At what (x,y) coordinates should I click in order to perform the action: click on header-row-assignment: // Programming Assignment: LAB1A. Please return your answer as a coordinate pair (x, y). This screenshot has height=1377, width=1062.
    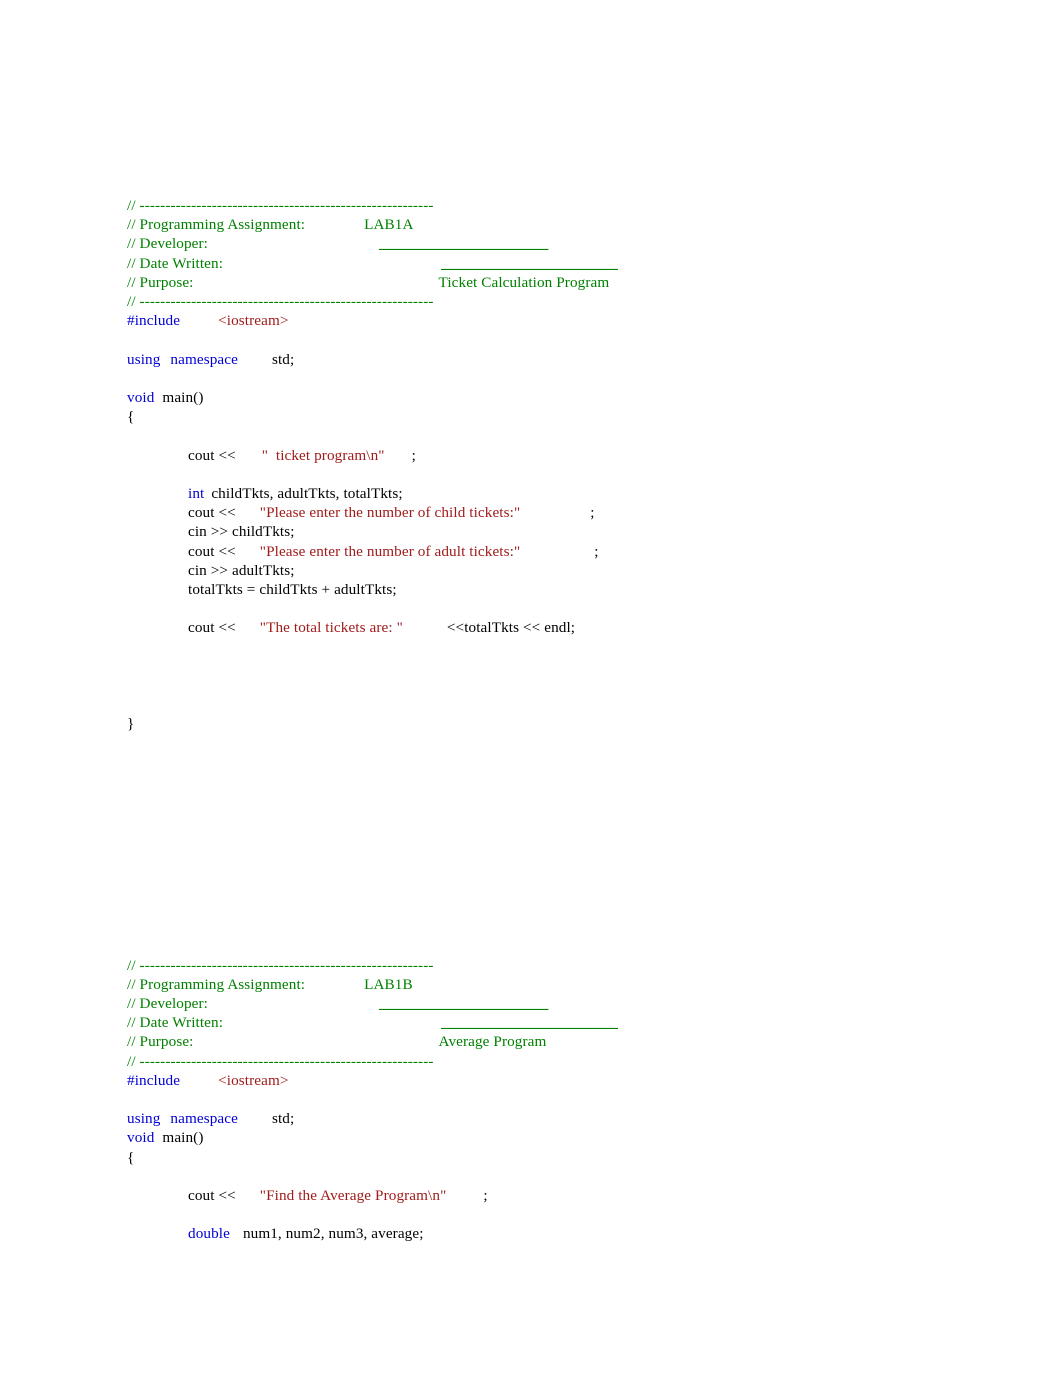
    Looking at the image, I should click on (577, 224).